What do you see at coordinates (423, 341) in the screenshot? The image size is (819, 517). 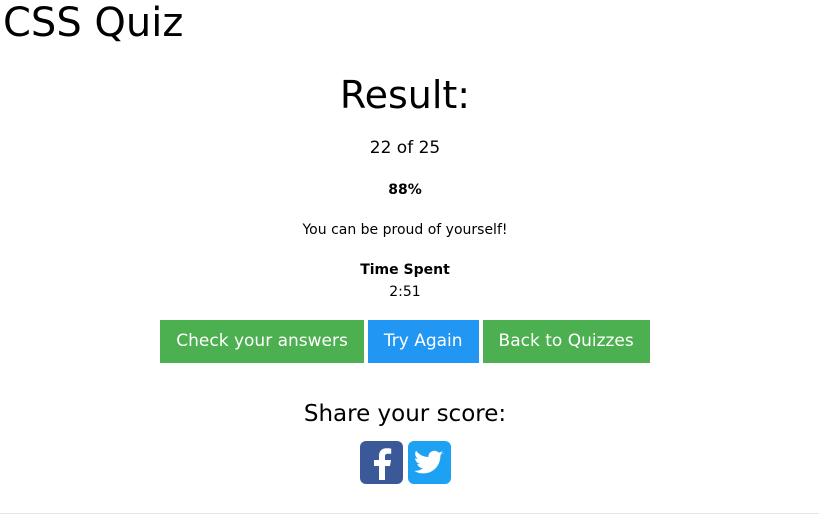 I see `try-again-button: Try Again` at bounding box center [423, 341].